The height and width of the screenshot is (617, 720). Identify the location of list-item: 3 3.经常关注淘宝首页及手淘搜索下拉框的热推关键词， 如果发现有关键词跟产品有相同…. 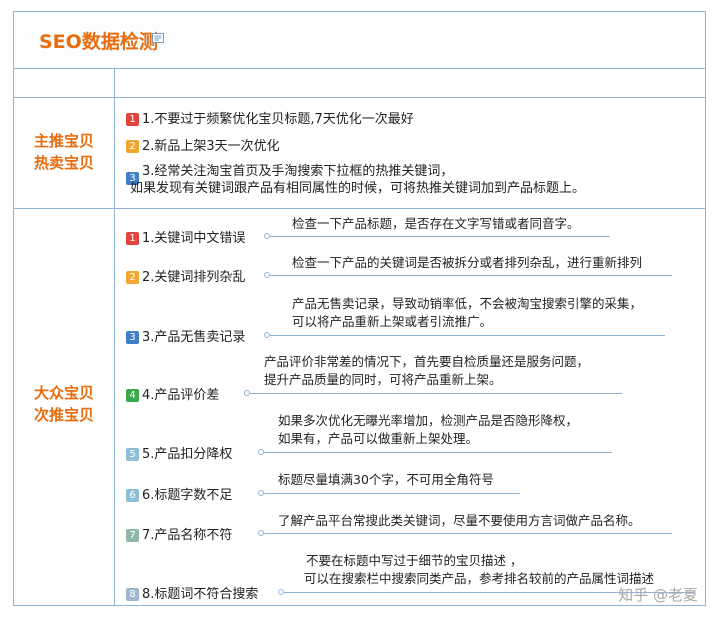
(355, 180).